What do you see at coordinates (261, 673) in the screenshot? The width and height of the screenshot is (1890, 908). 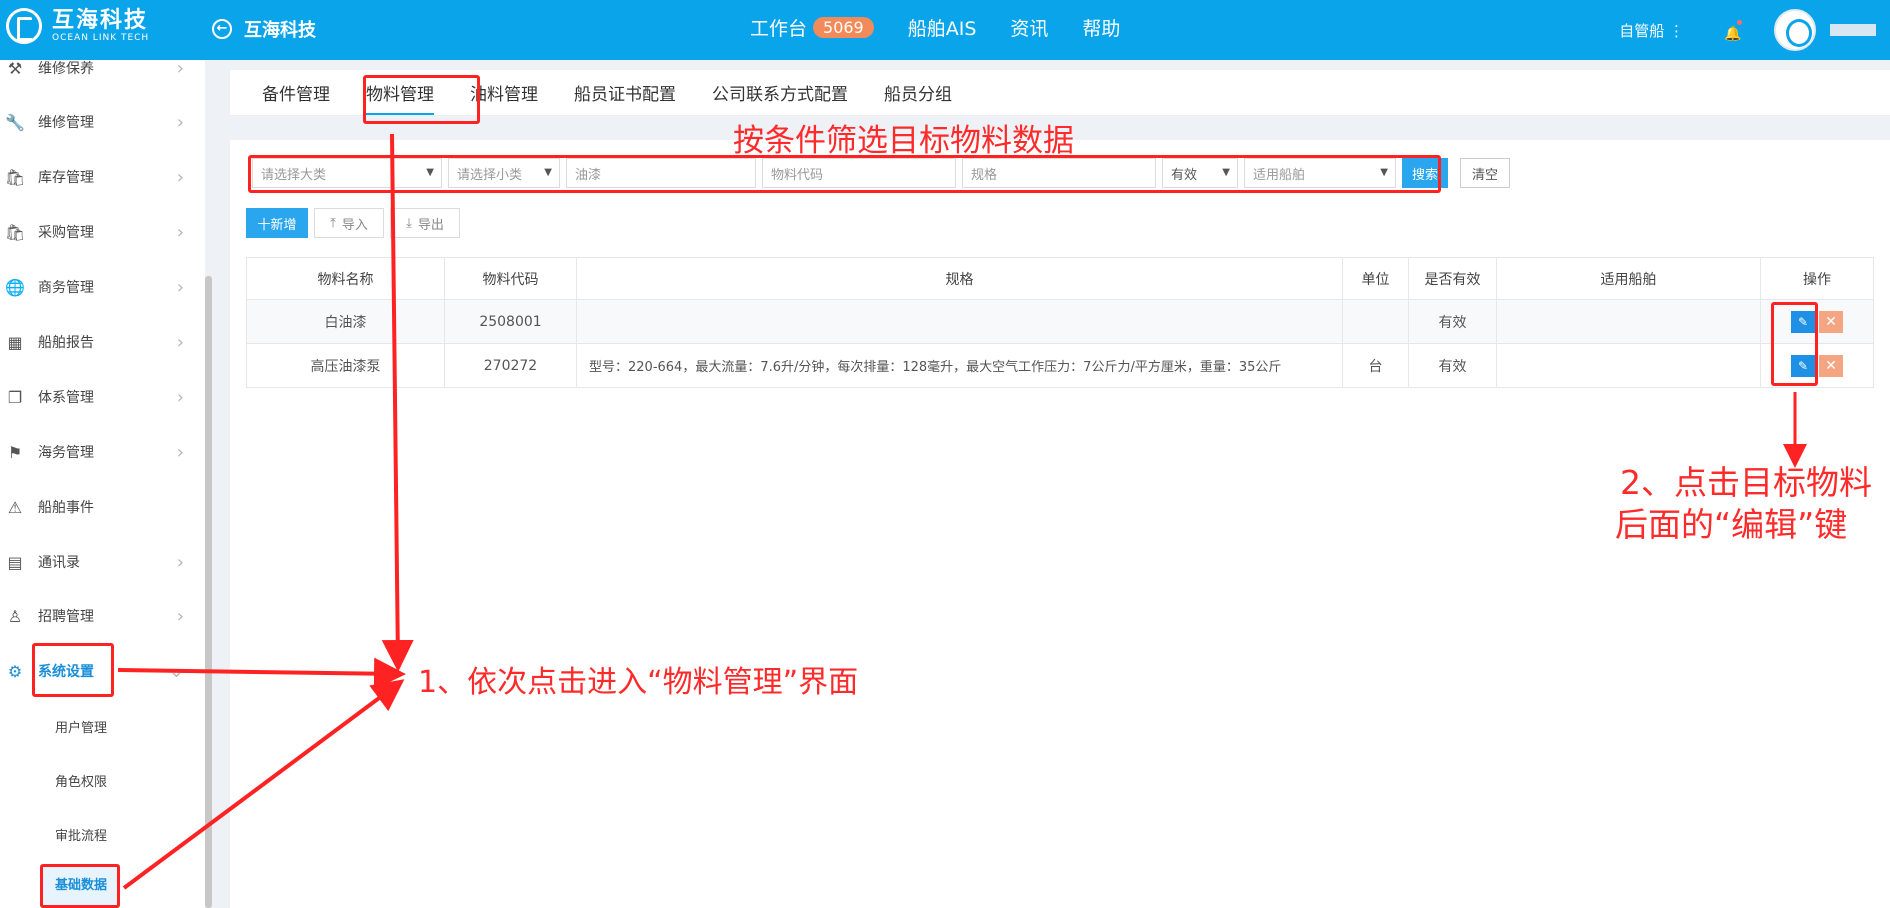 I see `arrow-from-settings` at bounding box center [261, 673].